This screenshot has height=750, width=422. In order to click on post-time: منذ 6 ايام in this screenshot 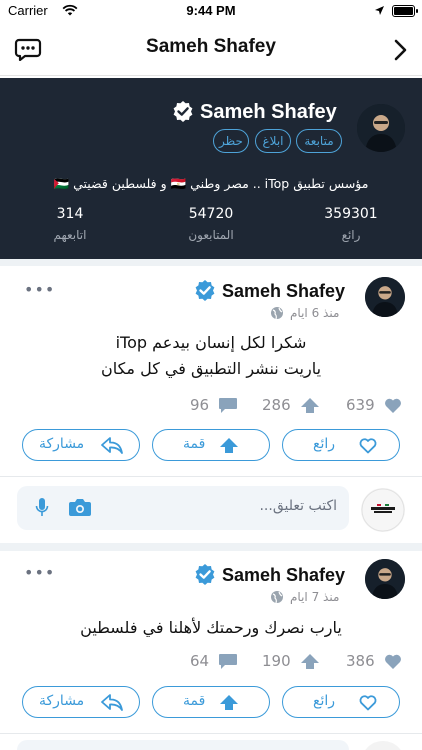, I will do `click(315, 313)`.